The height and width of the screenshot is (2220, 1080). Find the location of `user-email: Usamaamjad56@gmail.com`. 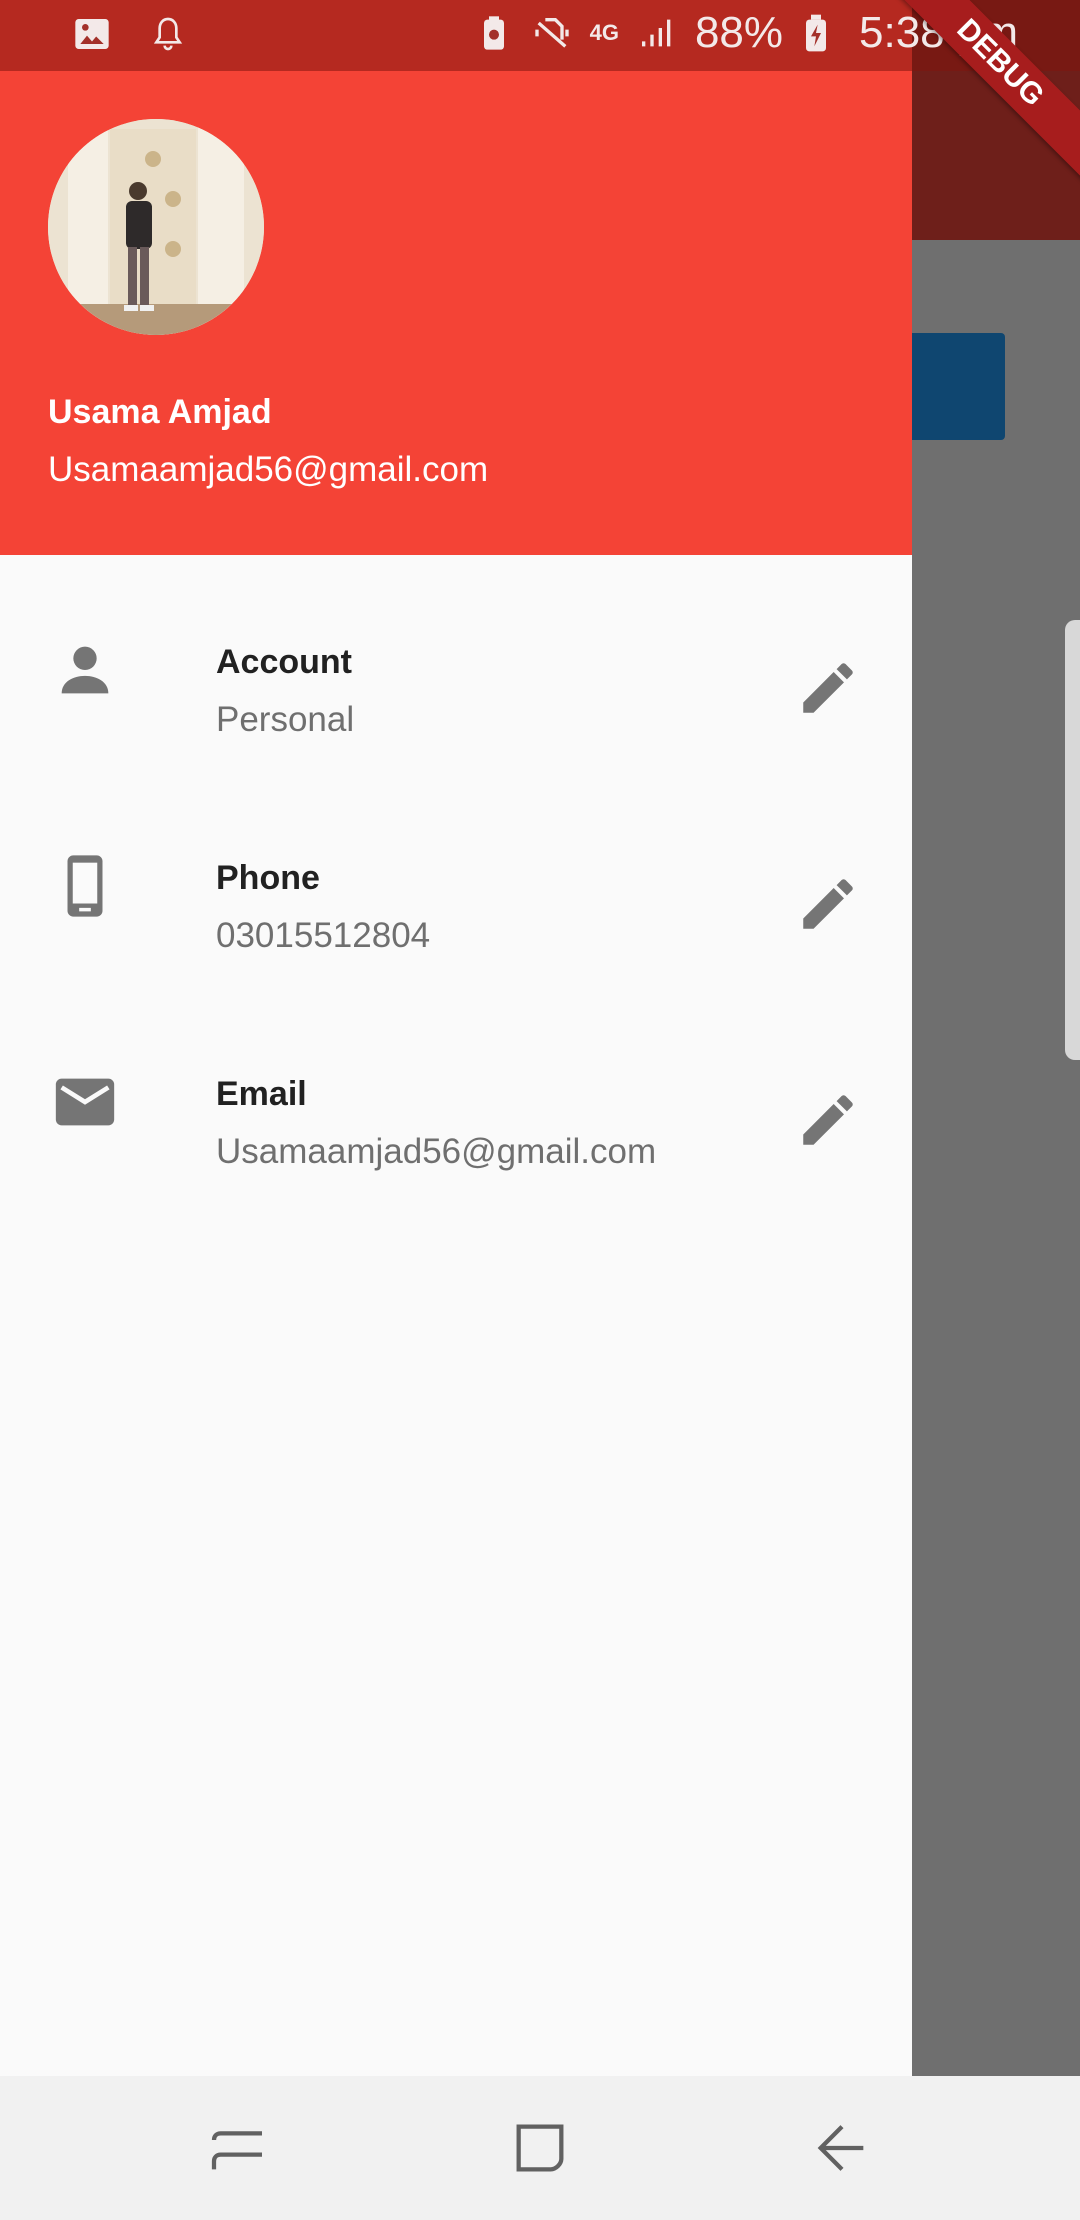

user-email: Usamaamjad56@gmail.com is located at coordinates (268, 469).